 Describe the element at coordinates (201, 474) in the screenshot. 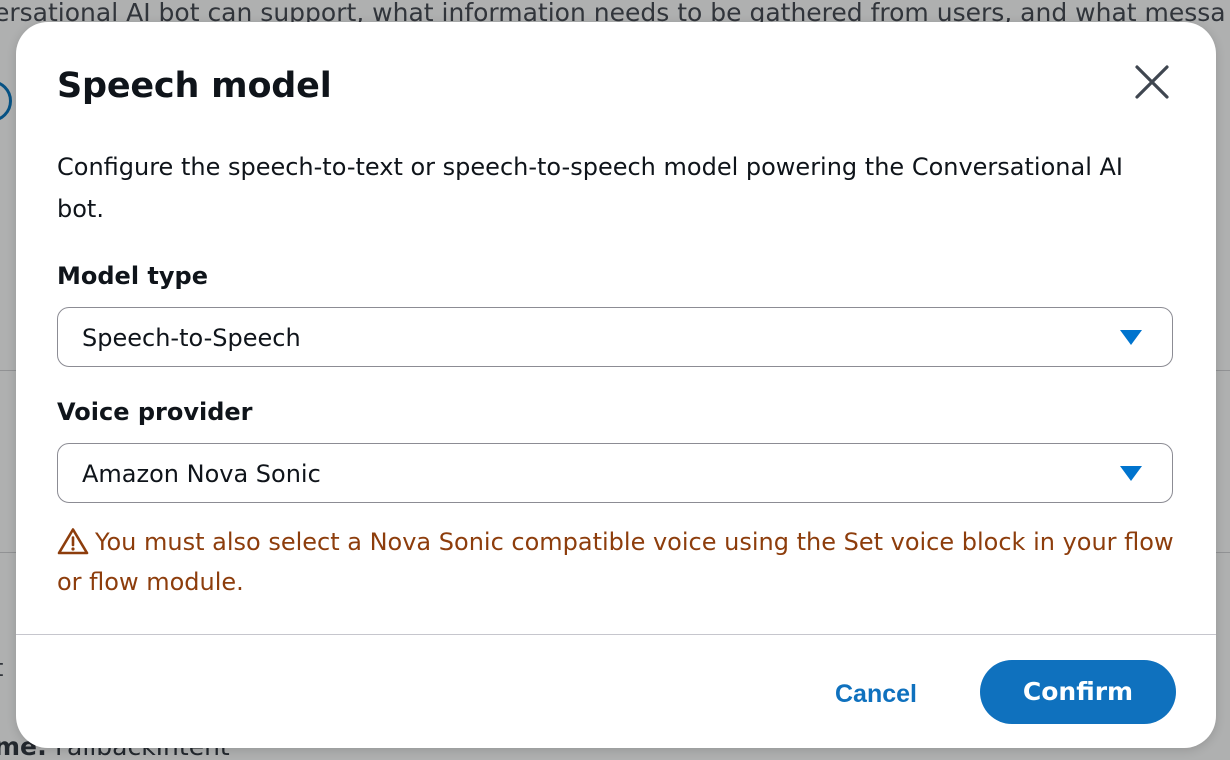

I see `voice-provider-value: Amazon Nova Sonic` at that location.